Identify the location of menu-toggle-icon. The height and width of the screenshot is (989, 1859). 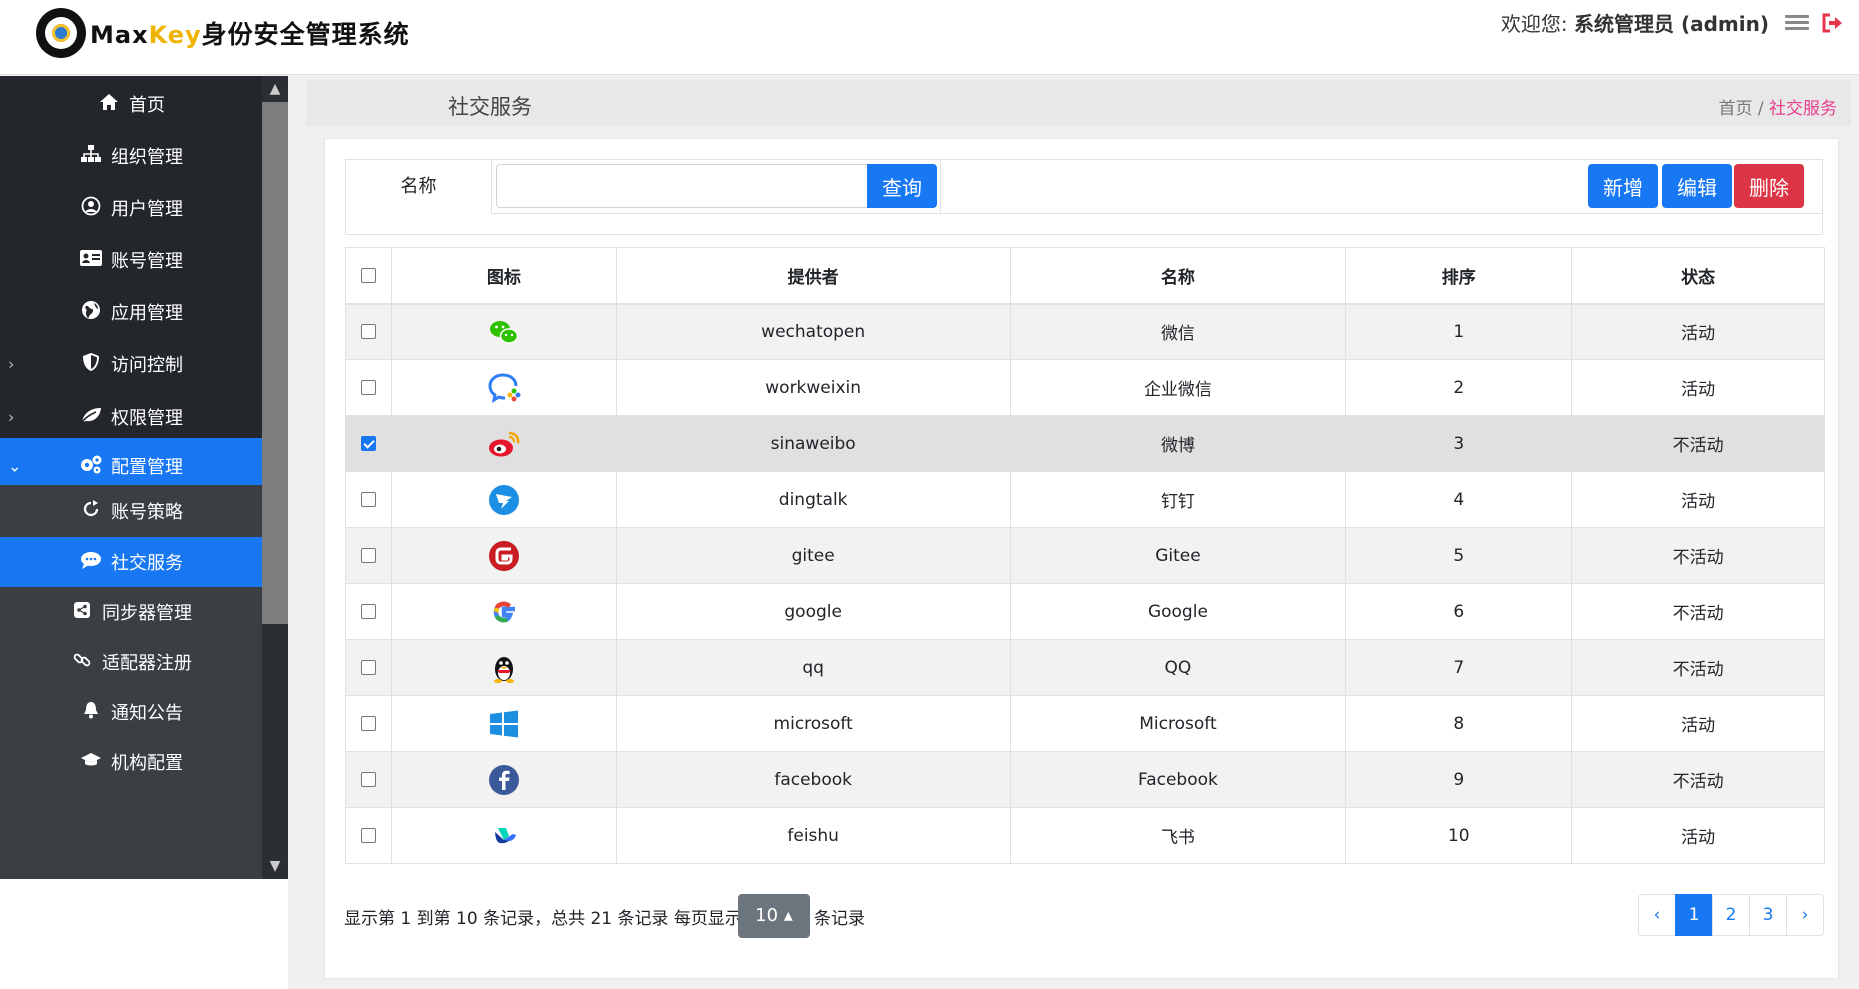
(1797, 24).